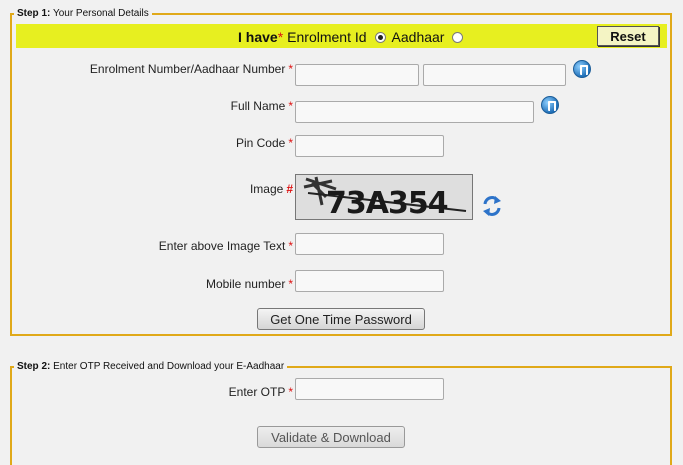 Image resolution: width=683 pixels, height=465 pixels. Describe the element at coordinates (264, 143) in the screenshot. I see `pin-code-label: Pin Code *` at that location.